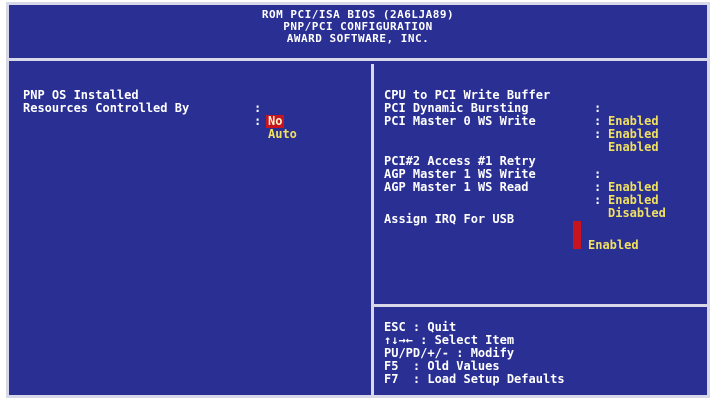 This screenshot has width=716, height=405. Describe the element at coordinates (449, 219) in the screenshot. I see `setting-label: Assign IRQ For USB` at that location.